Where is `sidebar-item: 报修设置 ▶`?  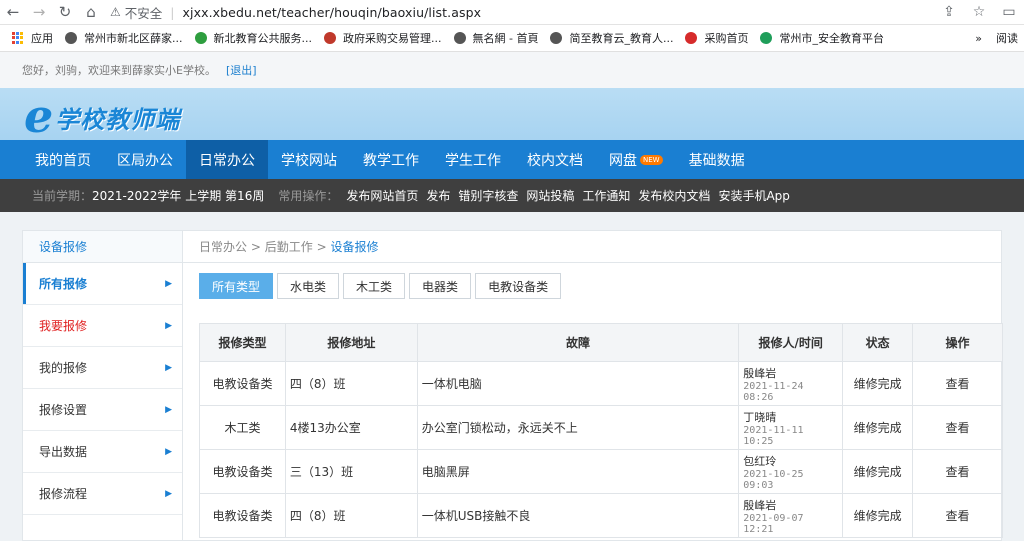
sidebar-item: 报修设置 ▶ is located at coordinates (102, 410).